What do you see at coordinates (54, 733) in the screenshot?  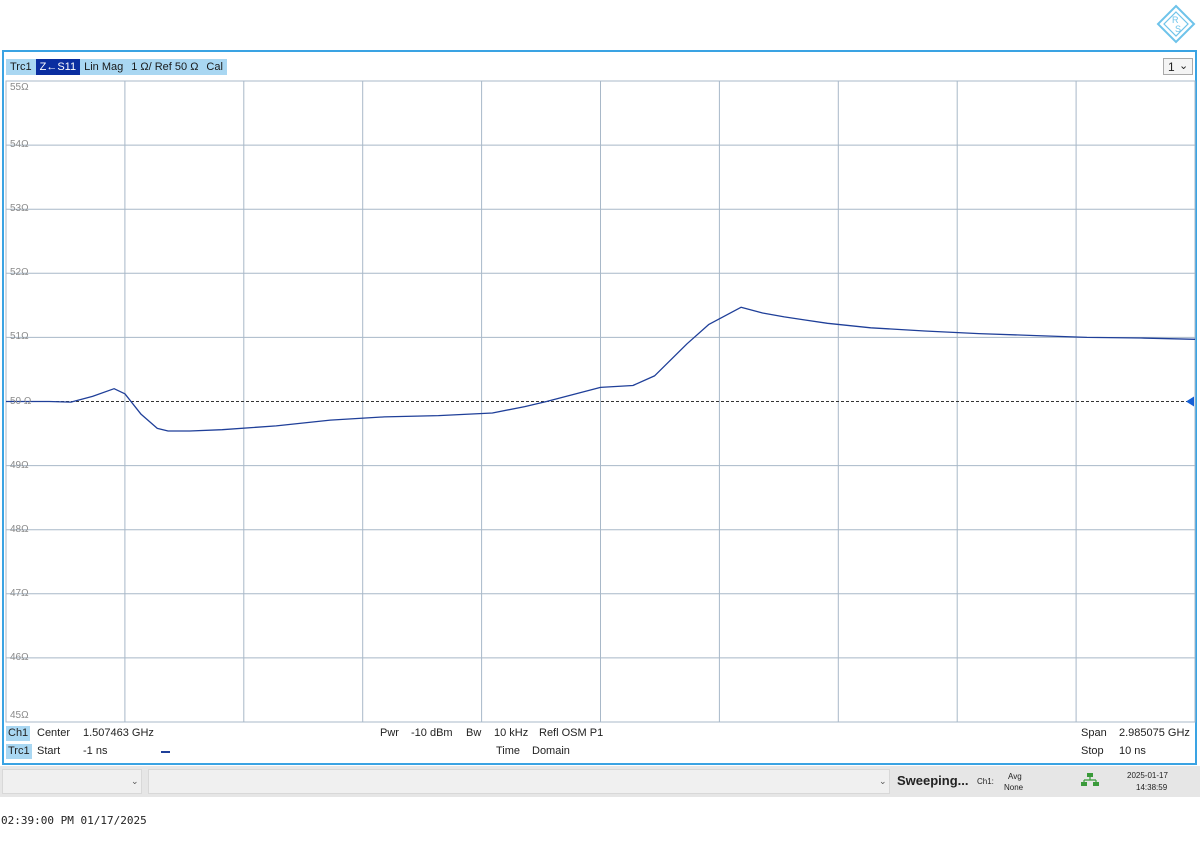 I see `center-label: Center` at bounding box center [54, 733].